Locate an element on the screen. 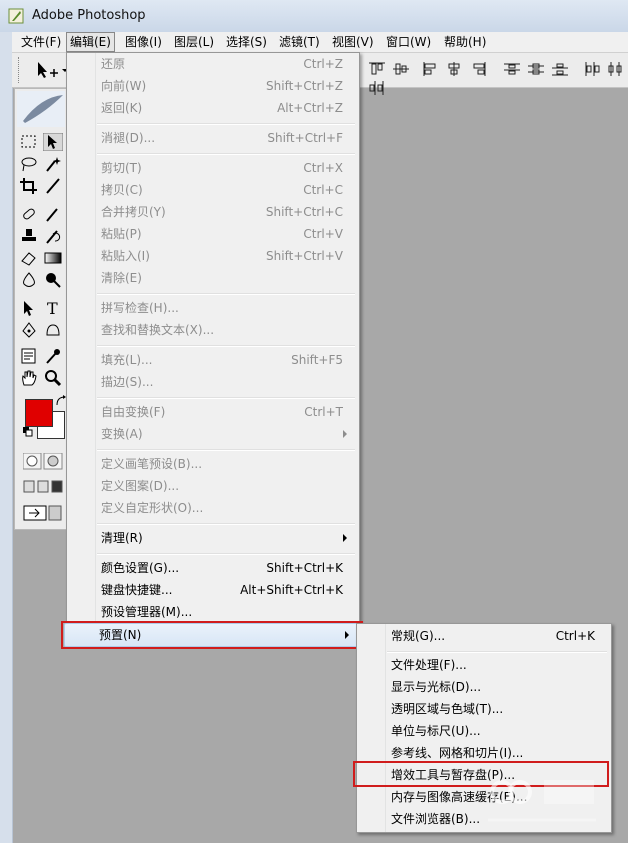 This screenshot has height=843, width=628. gradient-tool-icon is located at coordinates (53, 258).